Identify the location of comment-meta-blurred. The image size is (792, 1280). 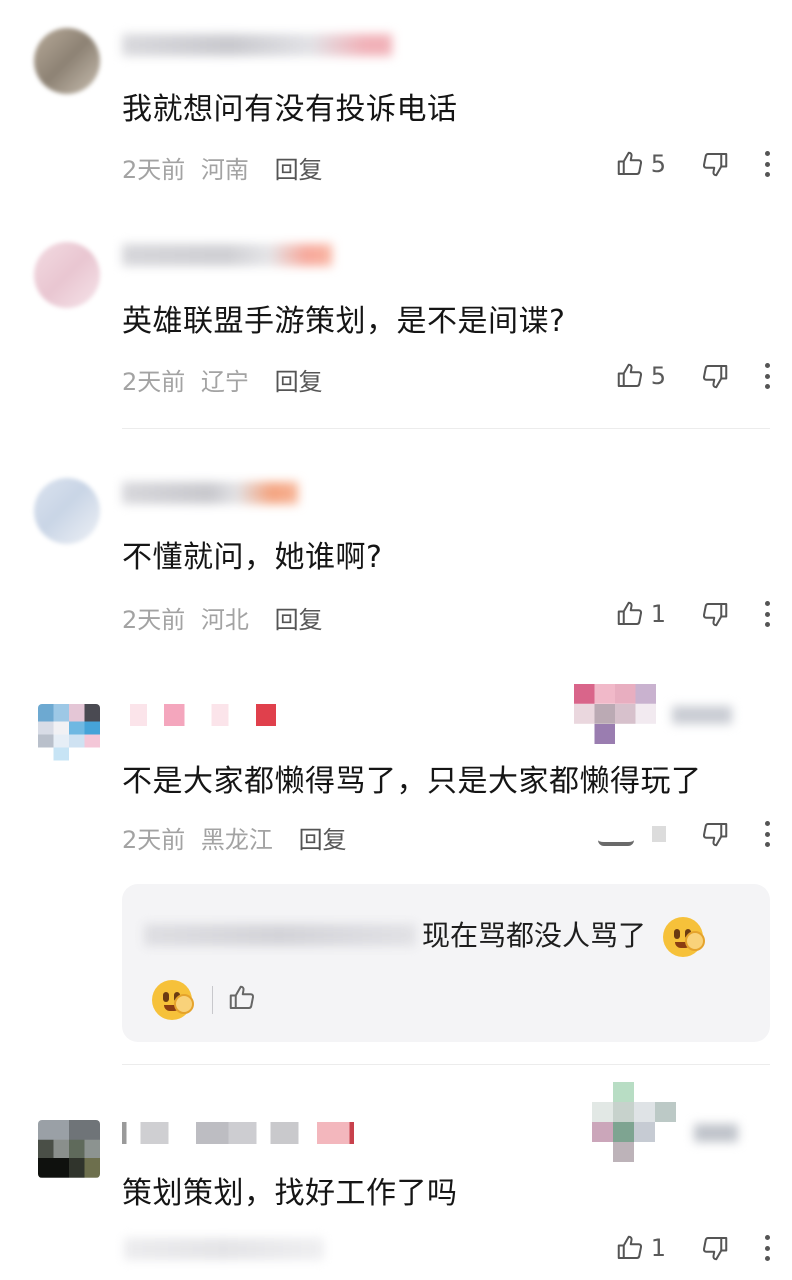
(224, 1249).